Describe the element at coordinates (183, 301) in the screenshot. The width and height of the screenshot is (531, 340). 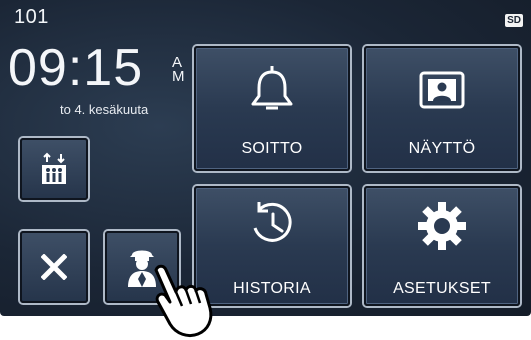
I see `pointing-hand-icon` at that location.